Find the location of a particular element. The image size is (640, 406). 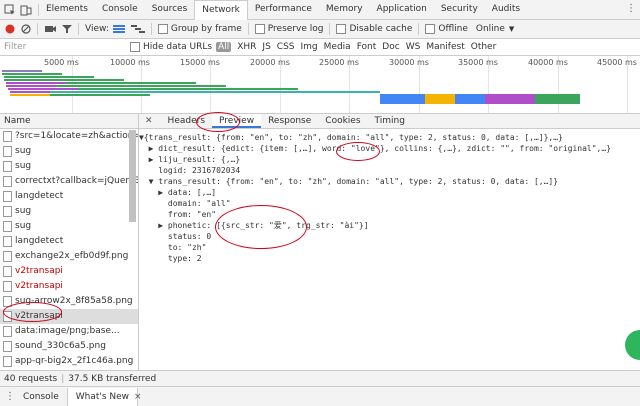

preserve-log-checkbox is located at coordinates (259, 29).